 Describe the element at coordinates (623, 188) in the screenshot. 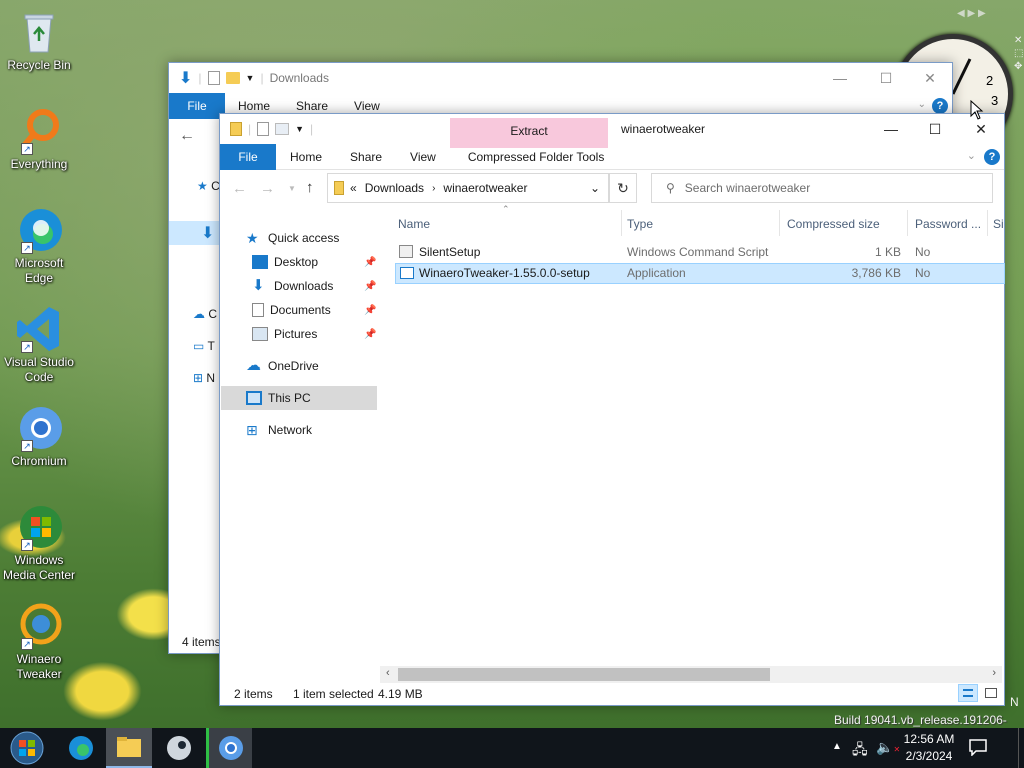

I see `refresh-button: ↻` at that location.